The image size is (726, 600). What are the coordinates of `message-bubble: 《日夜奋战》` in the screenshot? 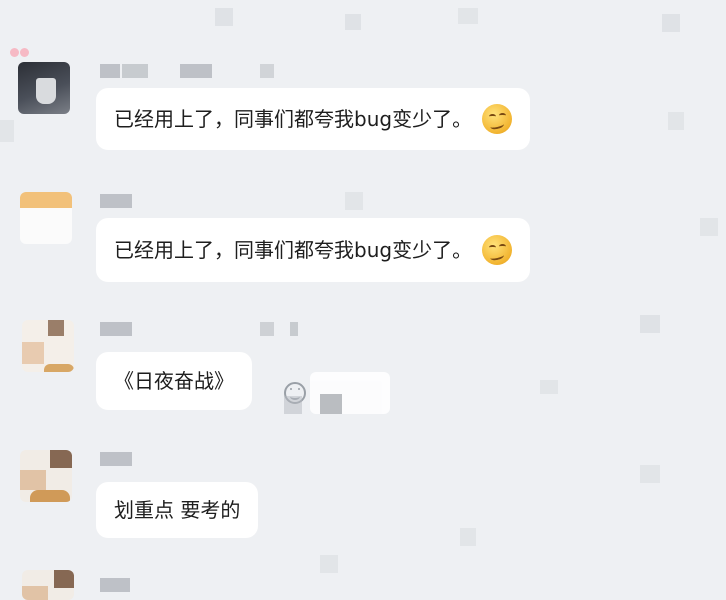 It's located at (174, 381).